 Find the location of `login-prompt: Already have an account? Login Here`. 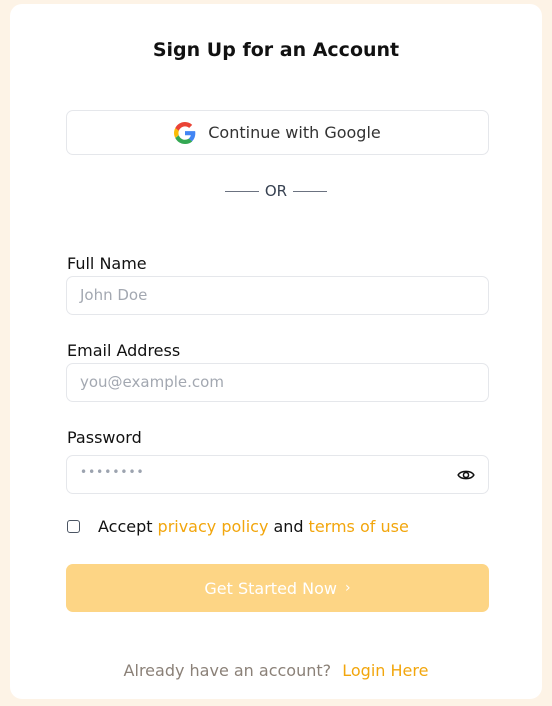

login-prompt: Already have an account? Login Here is located at coordinates (276, 670).